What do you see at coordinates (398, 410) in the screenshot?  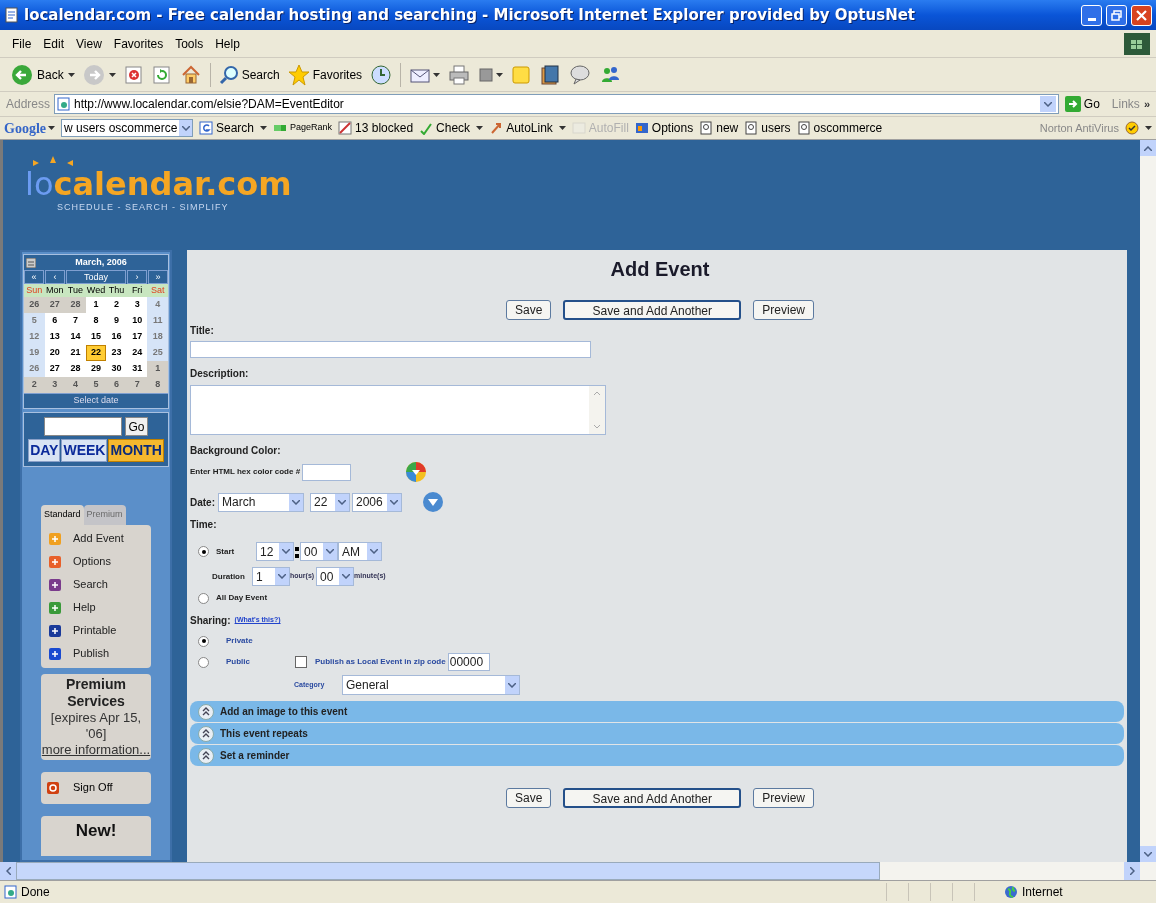 I see `description-textarea` at bounding box center [398, 410].